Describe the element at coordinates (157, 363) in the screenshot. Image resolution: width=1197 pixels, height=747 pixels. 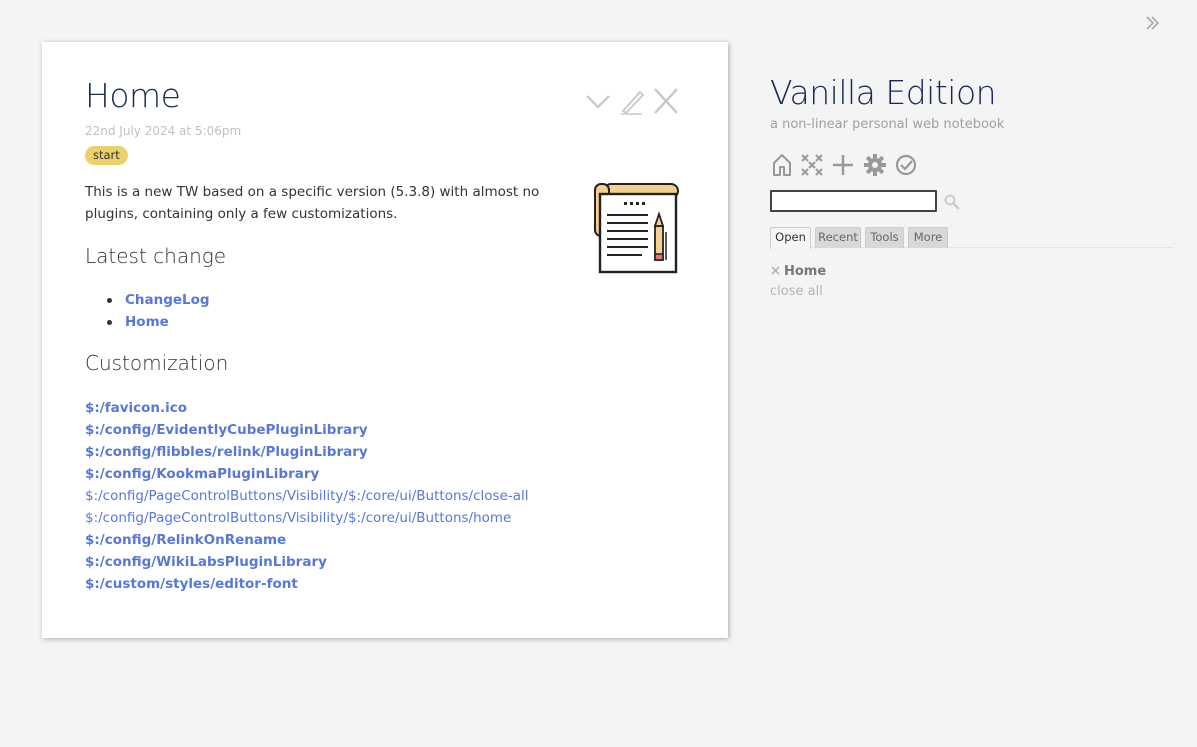
I see `heading-customization: Customization` at that location.